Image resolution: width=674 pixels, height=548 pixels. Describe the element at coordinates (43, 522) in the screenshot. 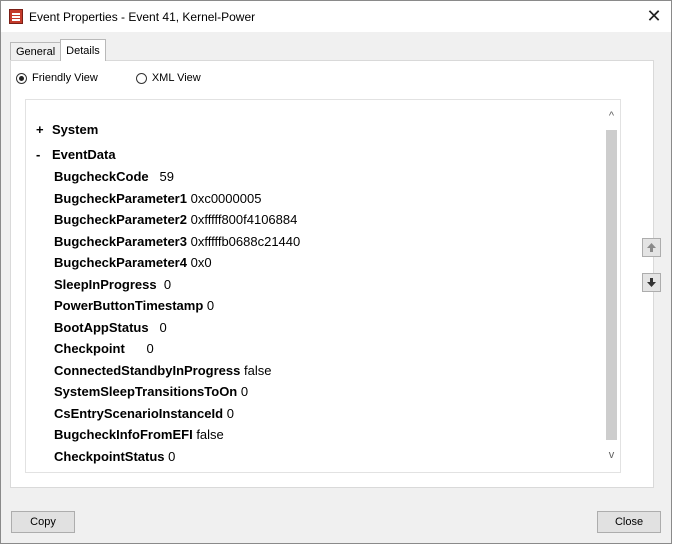

I see `copy-button: Copy` at that location.